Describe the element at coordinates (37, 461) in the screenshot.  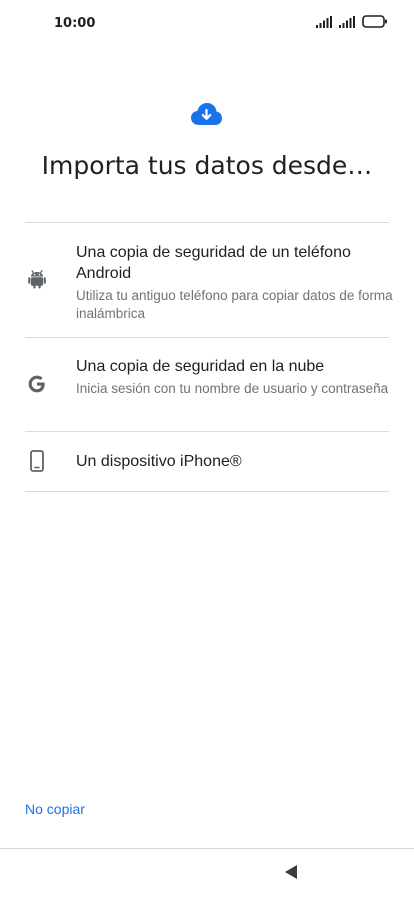
I see `phone-icon` at that location.